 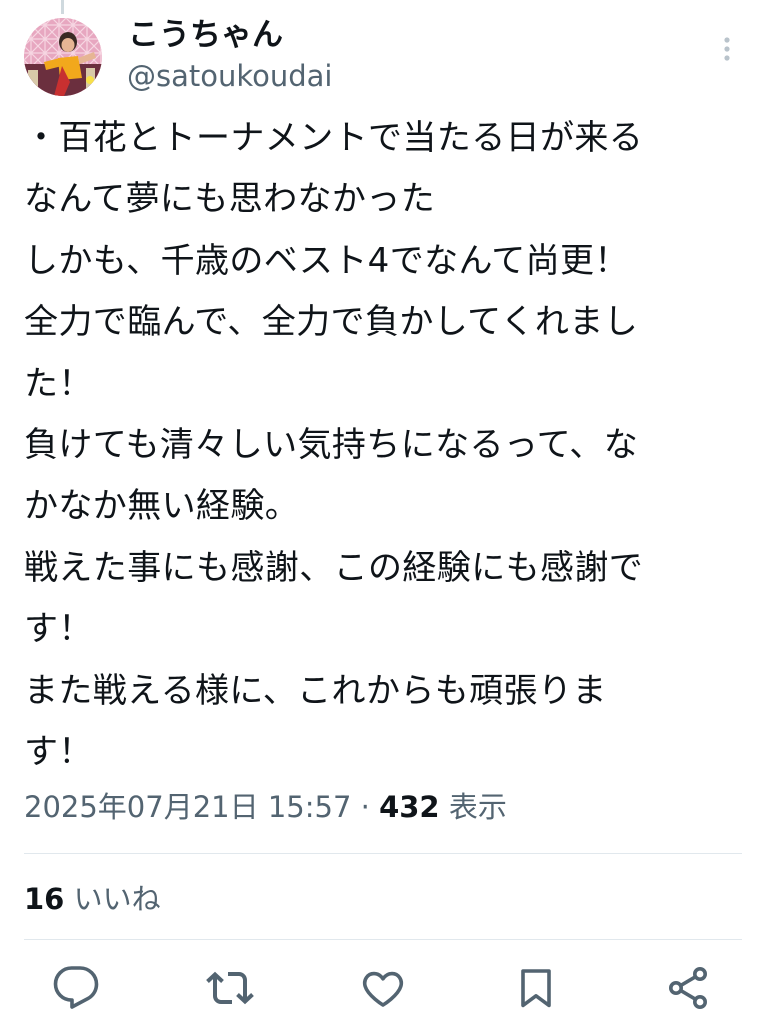 What do you see at coordinates (58, 383) in the screenshot?
I see `tweet-text-line: た！` at bounding box center [58, 383].